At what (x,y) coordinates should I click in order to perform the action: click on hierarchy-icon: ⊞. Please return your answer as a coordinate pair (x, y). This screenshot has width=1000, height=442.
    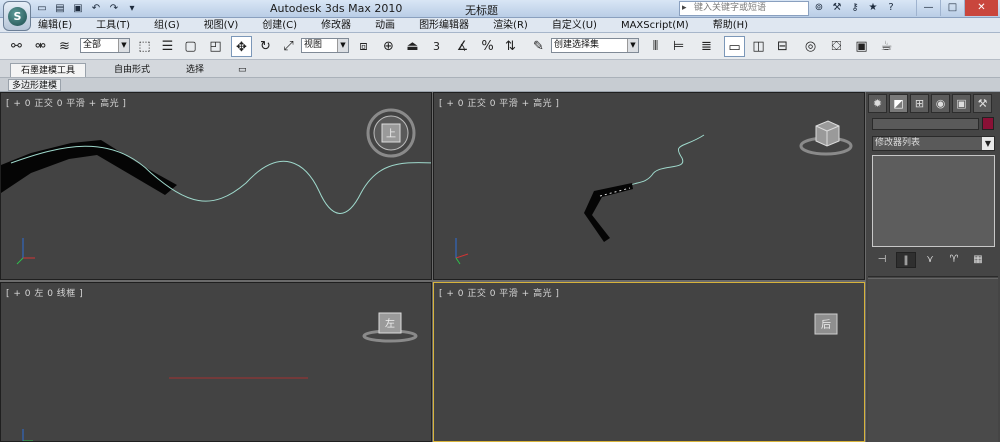
    Looking at the image, I should click on (919, 103).